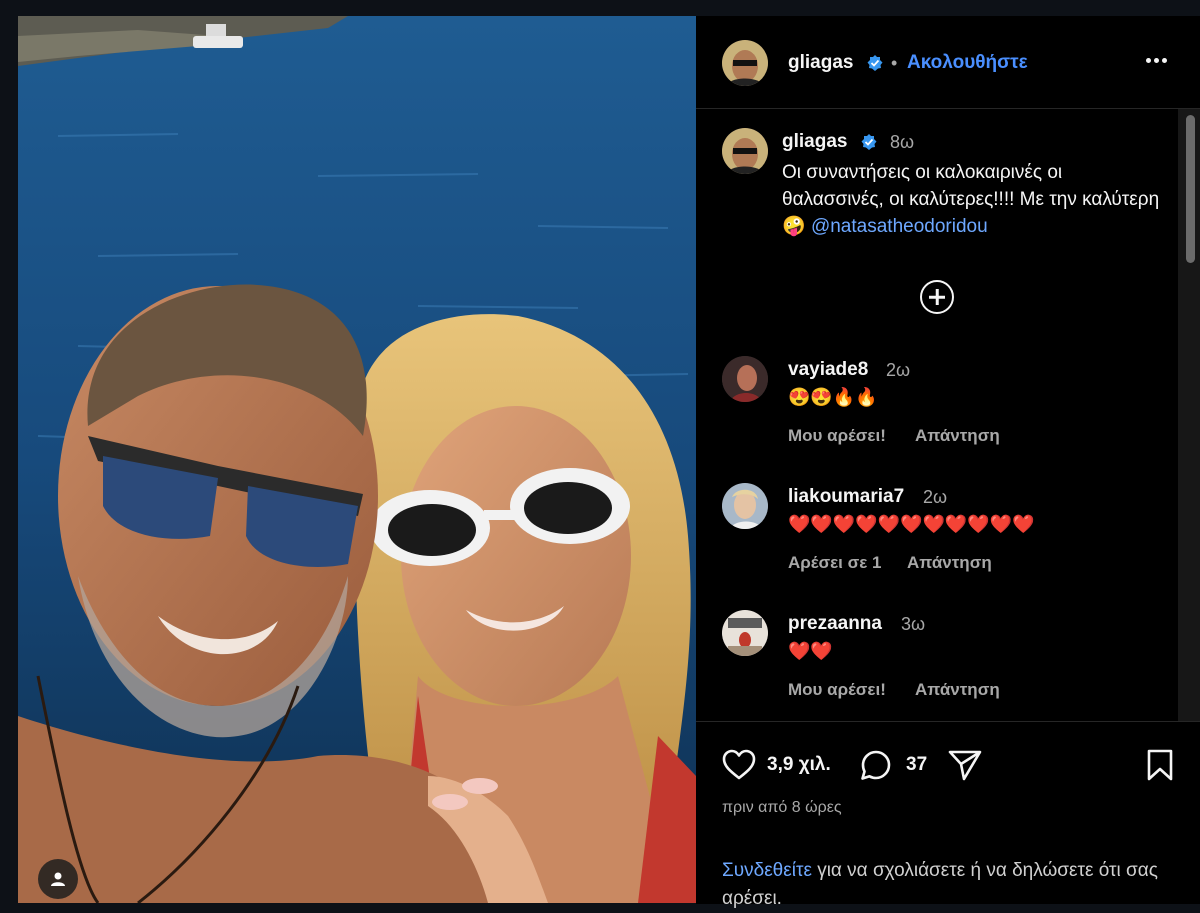 The image size is (1200, 913). Describe the element at coordinates (967, 63) in the screenshot. I see `follow-button: Ακολουθήστε` at that location.